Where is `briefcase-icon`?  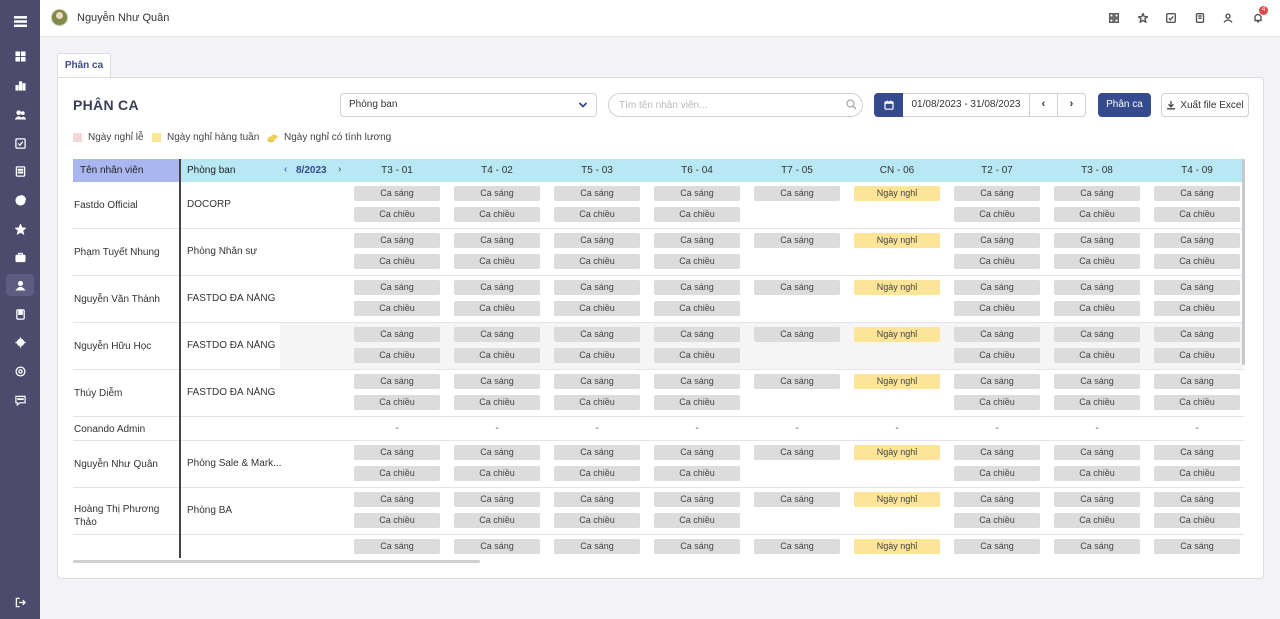 briefcase-icon is located at coordinates (20, 257).